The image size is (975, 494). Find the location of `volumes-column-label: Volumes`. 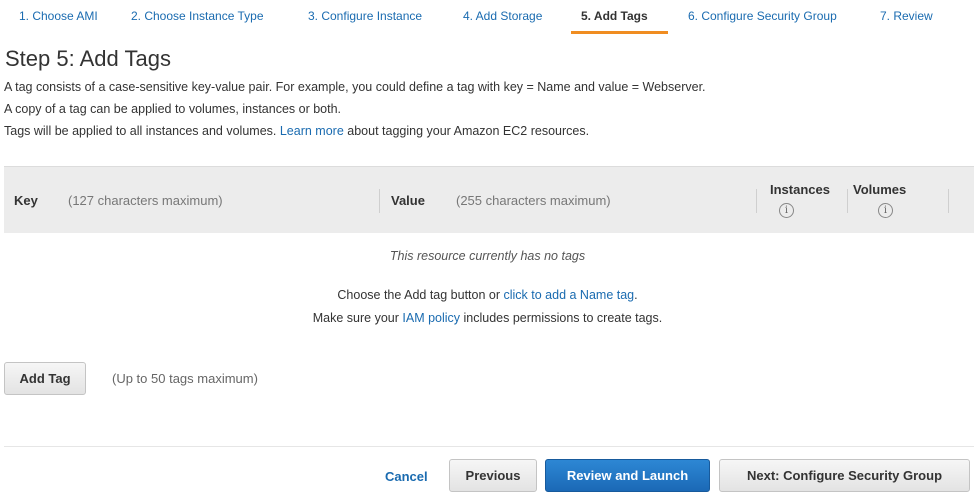

volumes-column-label: Volumes is located at coordinates (880, 189).